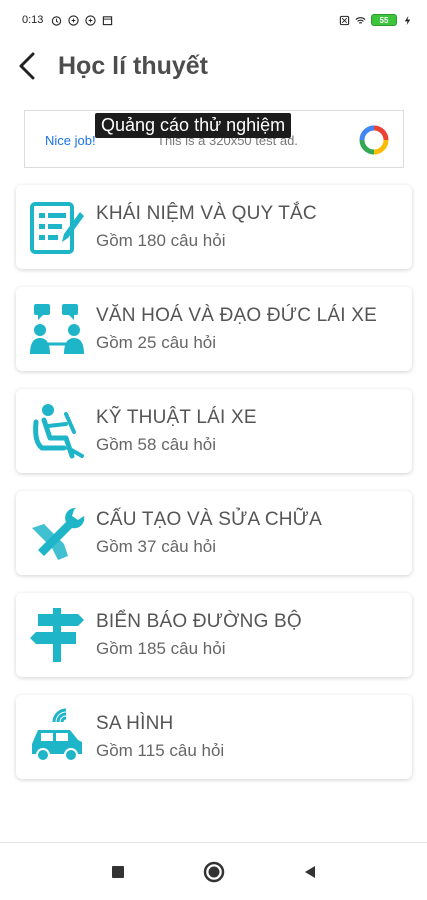 The width and height of the screenshot is (427, 900). I want to click on no-sim-icon, so click(344, 20).